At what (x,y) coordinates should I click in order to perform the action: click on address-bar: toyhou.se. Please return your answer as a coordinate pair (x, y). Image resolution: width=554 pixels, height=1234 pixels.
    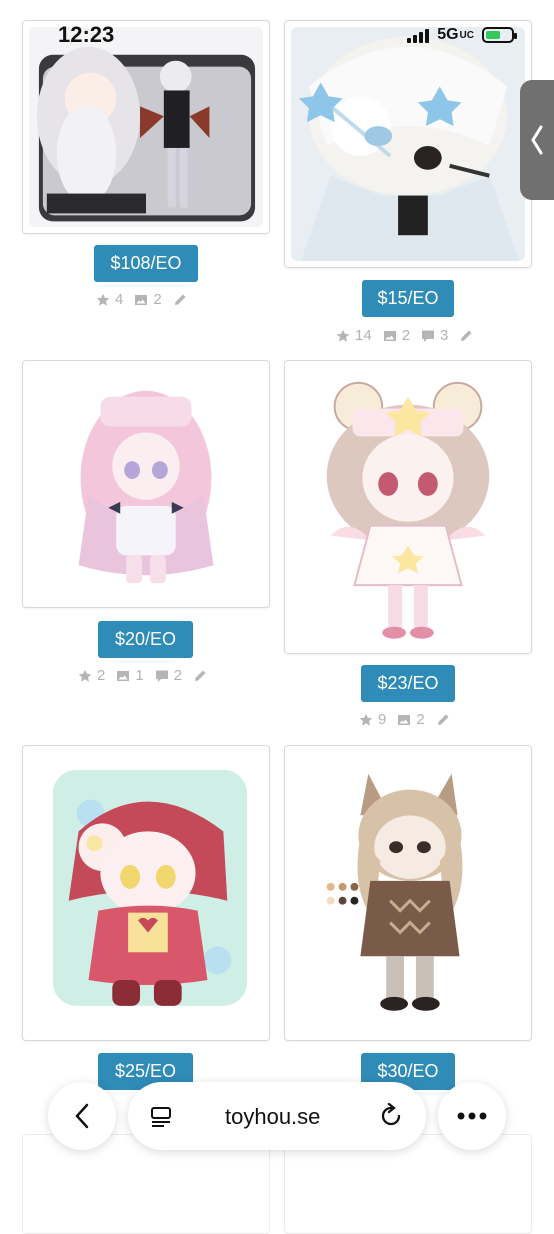
    Looking at the image, I should click on (277, 1116).